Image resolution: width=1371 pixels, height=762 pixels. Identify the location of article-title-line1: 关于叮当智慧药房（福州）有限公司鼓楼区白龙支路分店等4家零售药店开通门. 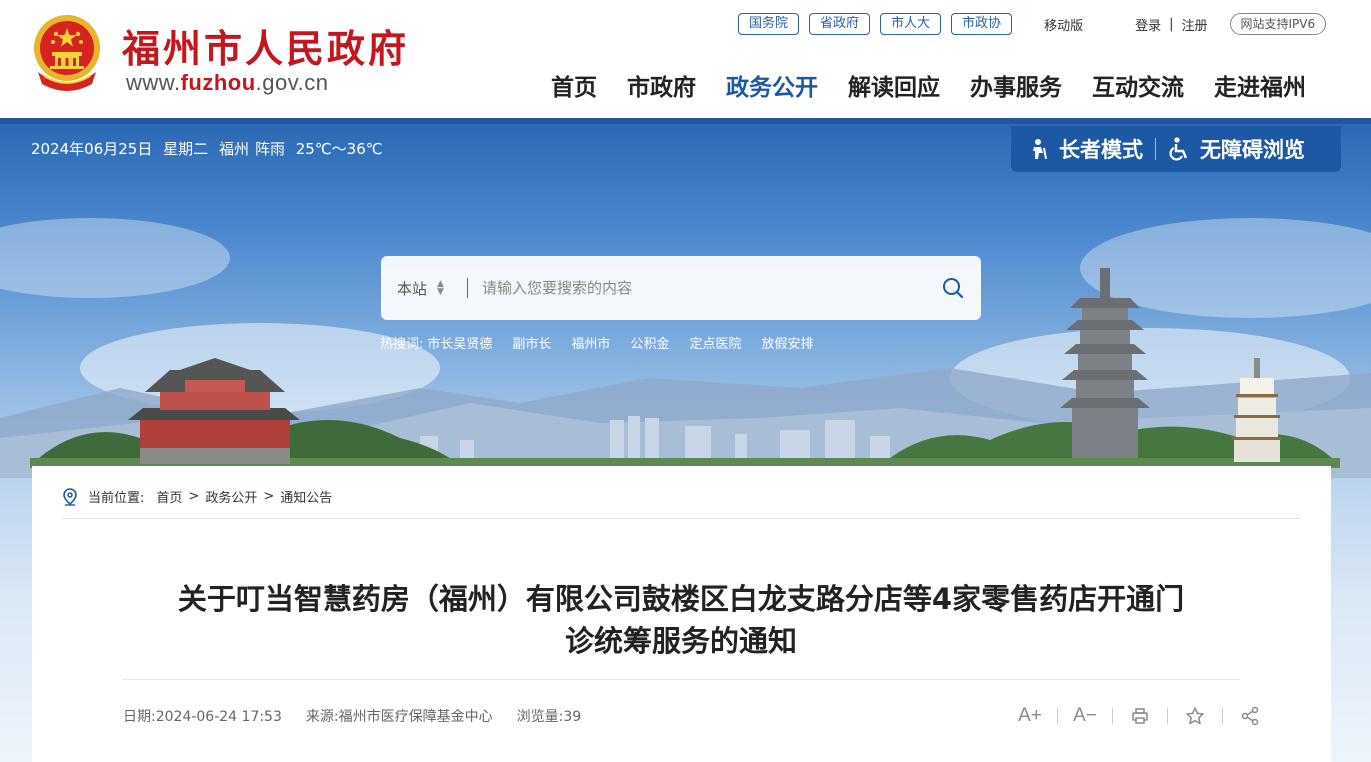
(681, 599).